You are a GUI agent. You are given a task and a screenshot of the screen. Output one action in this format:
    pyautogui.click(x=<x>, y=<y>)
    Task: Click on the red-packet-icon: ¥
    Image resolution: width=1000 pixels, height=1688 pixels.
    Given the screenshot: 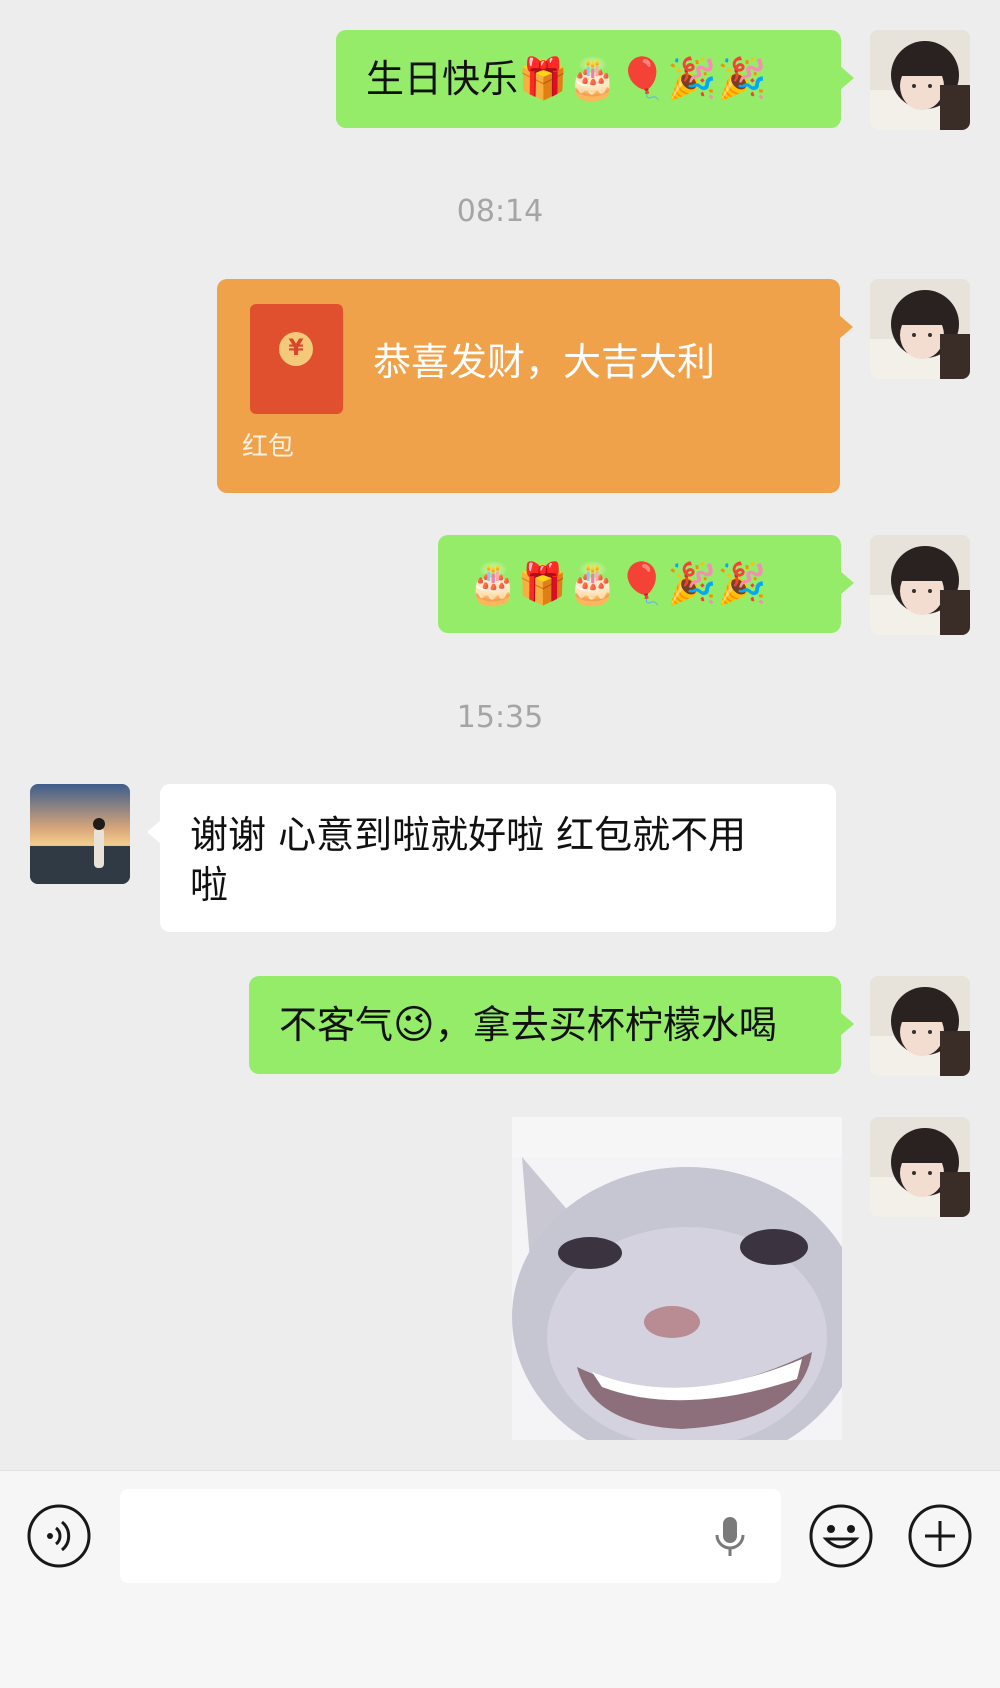 What is the action you would take?
    pyautogui.click(x=296, y=359)
    